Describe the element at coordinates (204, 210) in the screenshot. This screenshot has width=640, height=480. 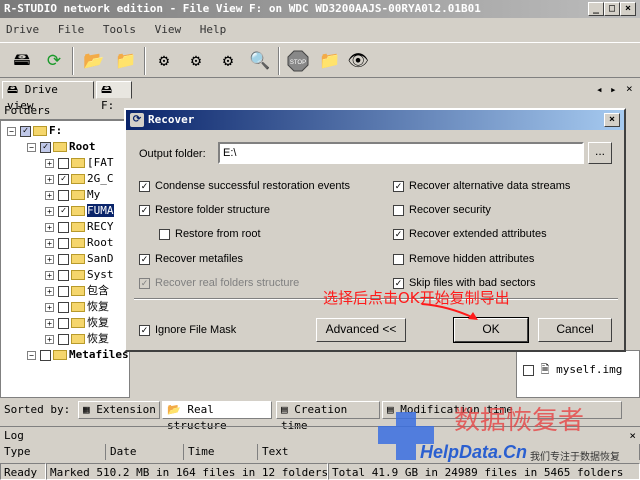
I see `recover-option-left-1: ✓ Restore folder structure` at that location.